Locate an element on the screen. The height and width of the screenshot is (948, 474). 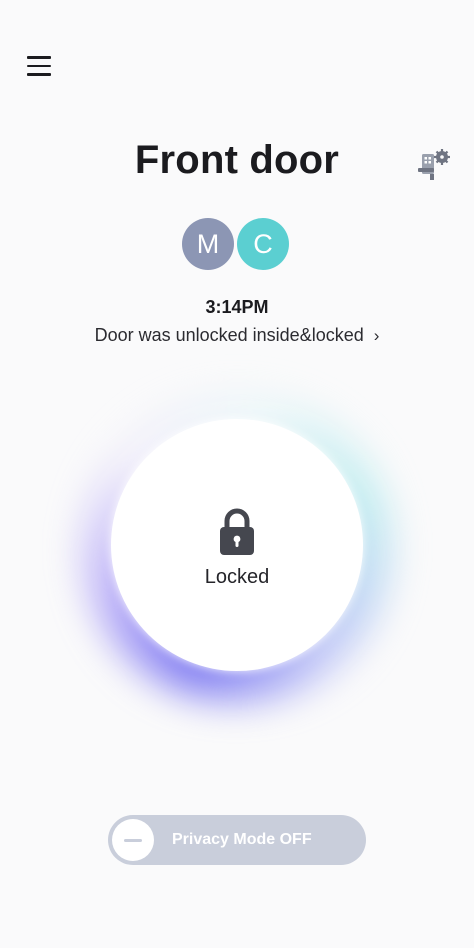
last-event-description: Door was unlocked inside&locked is located at coordinates (229, 335).